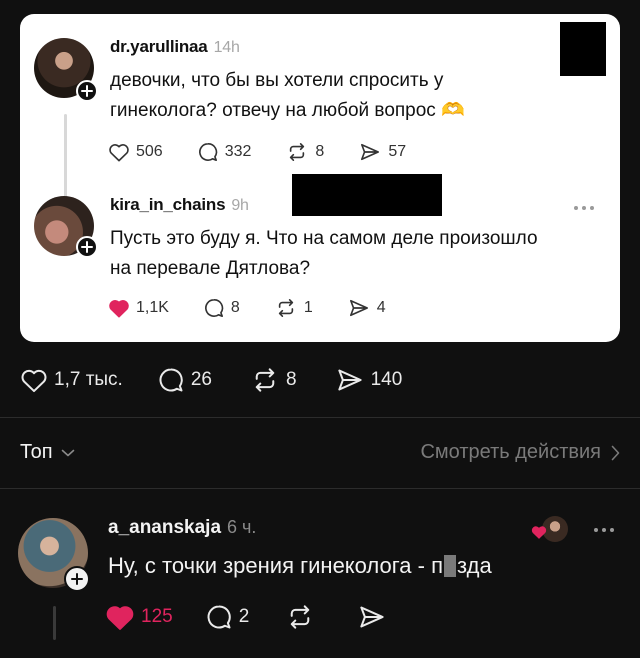 Image resolution: width=640 pixels, height=658 pixels. What do you see at coordinates (474, 565) in the screenshot?
I see `comment-text-part: зда` at bounding box center [474, 565].